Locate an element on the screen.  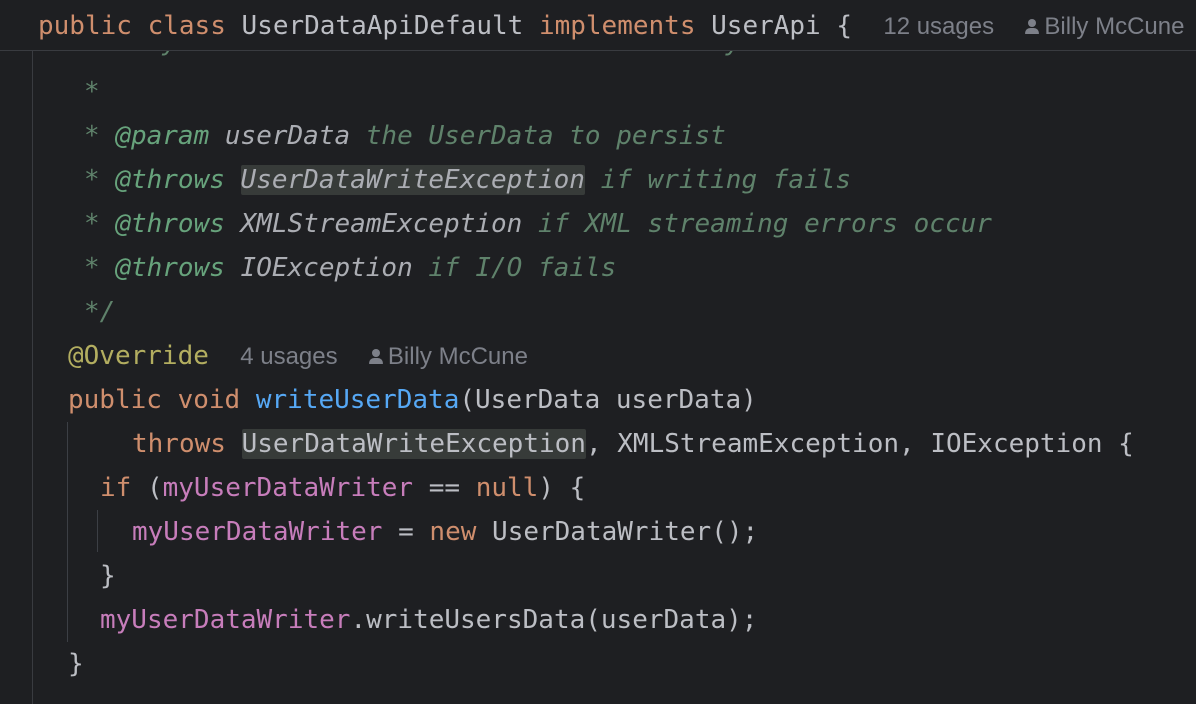
class-name: UserDataApiDefault is located at coordinates (383, 26).